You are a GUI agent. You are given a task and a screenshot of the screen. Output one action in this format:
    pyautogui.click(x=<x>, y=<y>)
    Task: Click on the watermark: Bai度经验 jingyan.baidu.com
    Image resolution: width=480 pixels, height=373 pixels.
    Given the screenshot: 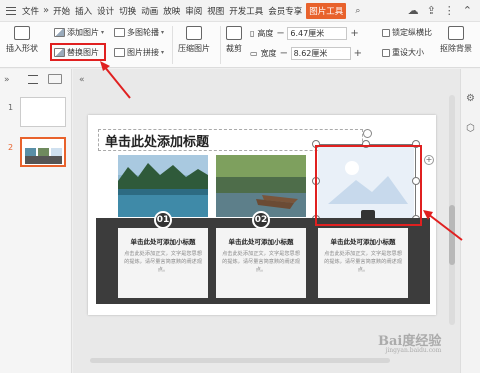 What is the action you would take?
    pyautogui.click(x=409, y=342)
    